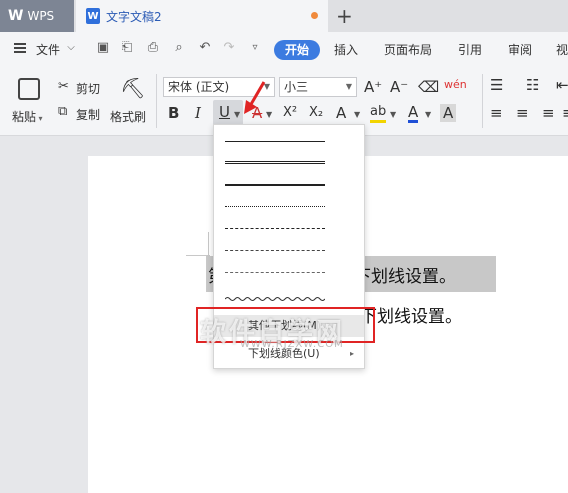 Image resolution: width=568 pixels, height=493 pixels. Describe the element at coordinates (198, 113) in the screenshot. I see `italic-button: I` at that location.